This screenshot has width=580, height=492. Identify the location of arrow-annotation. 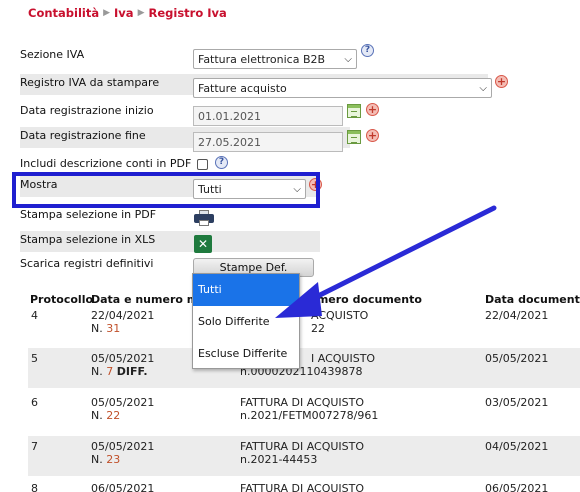
(386, 261).